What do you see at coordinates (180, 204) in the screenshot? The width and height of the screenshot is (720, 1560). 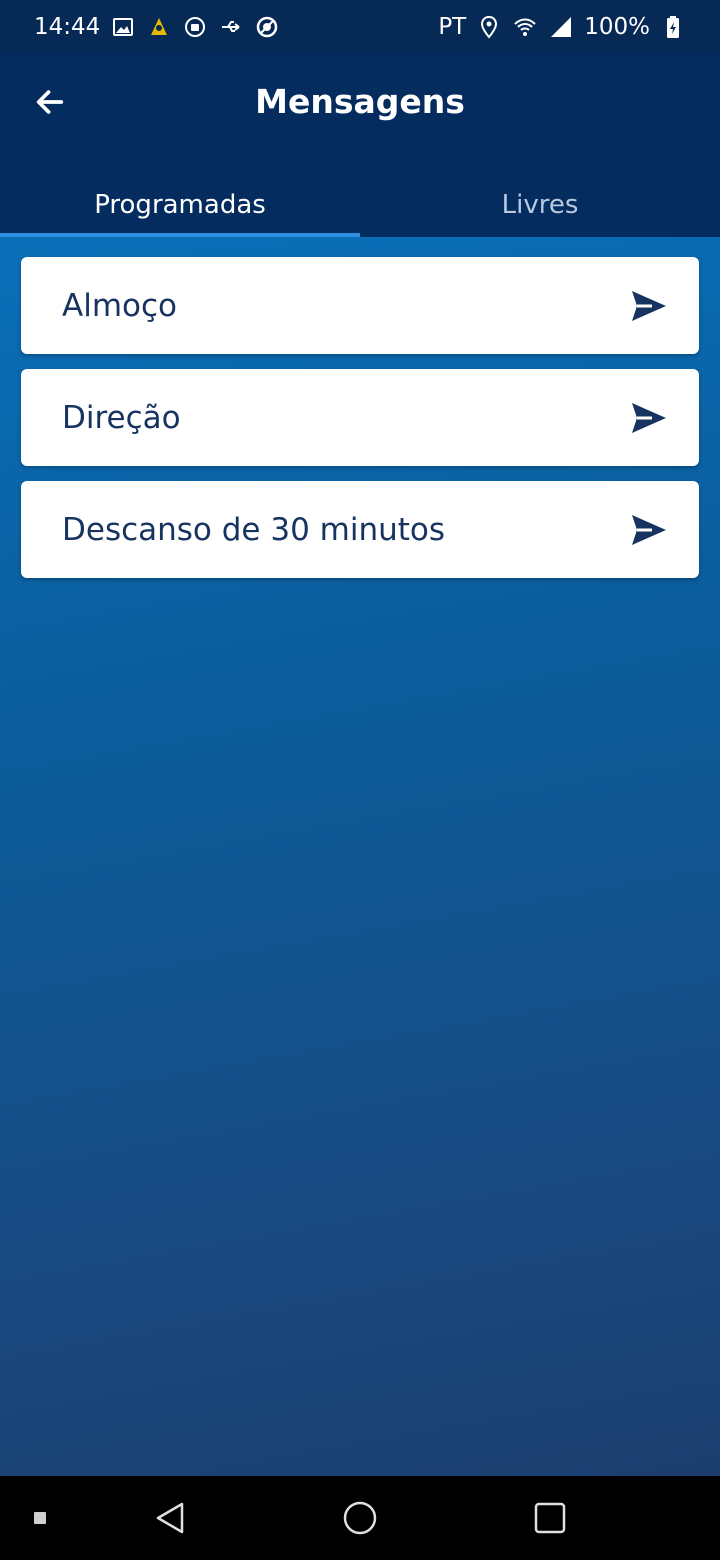 I see `tab-programadas: Programadas` at bounding box center [180, 204].